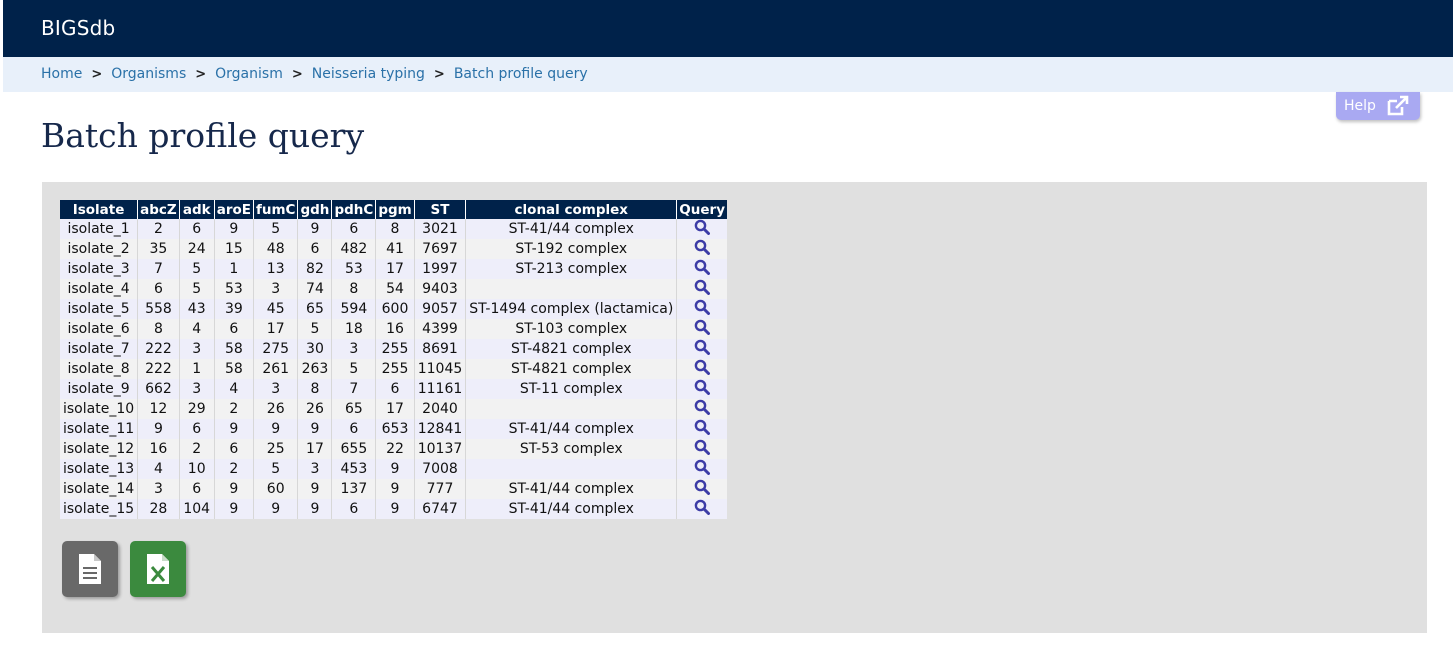  I want to click on help-button: Help, so click(1378, 106).